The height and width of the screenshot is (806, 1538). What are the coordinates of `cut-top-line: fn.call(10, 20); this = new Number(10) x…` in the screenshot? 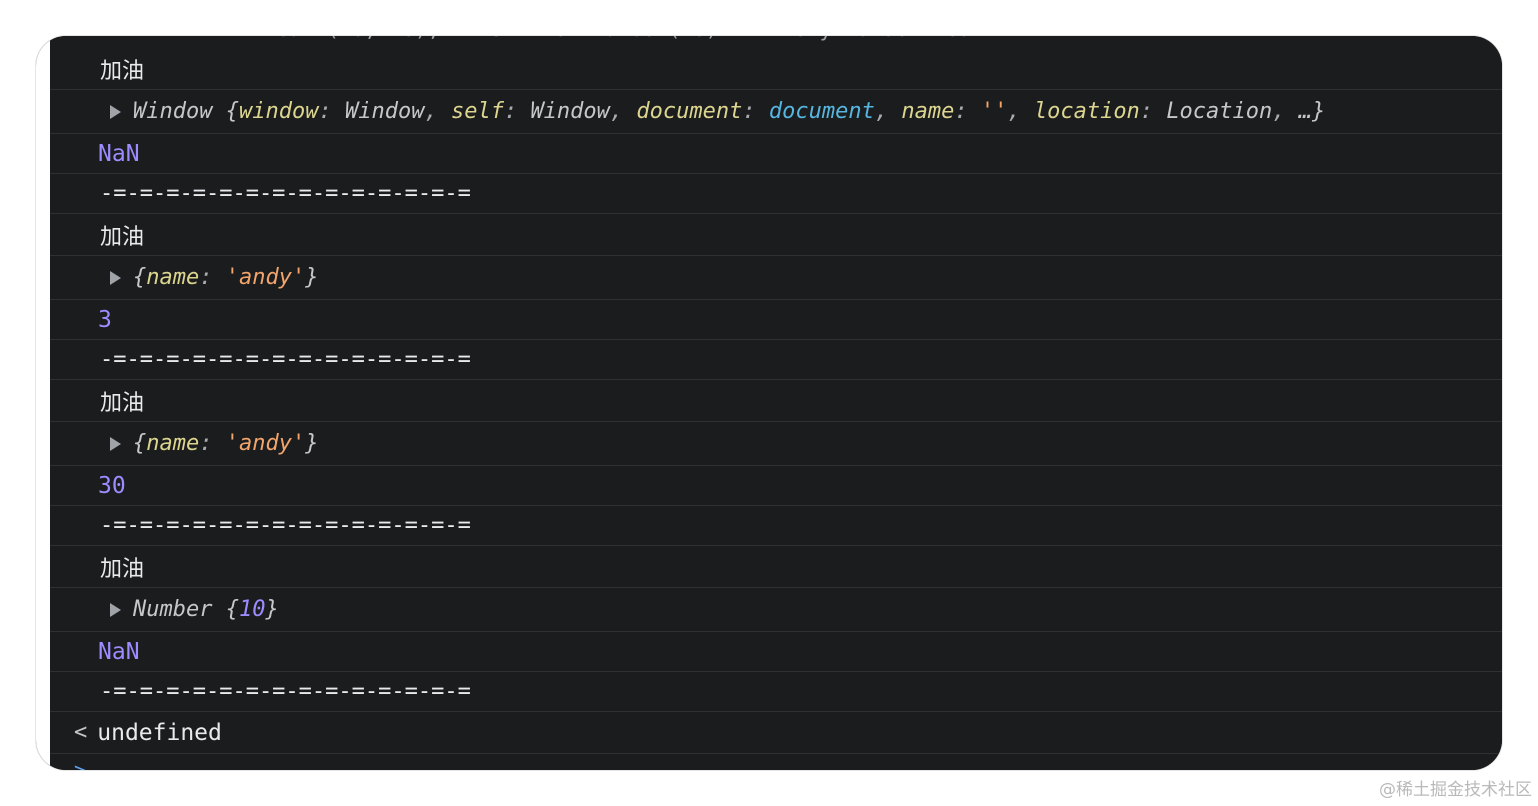 It's located at (776, 40).